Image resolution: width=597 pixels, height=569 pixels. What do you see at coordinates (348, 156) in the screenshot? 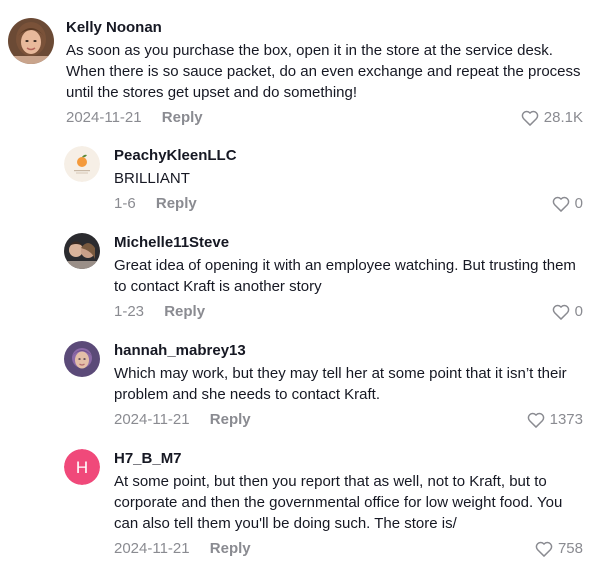
I see `comment-username: PeachyKleenLLC` at bounding box center [348, 156].